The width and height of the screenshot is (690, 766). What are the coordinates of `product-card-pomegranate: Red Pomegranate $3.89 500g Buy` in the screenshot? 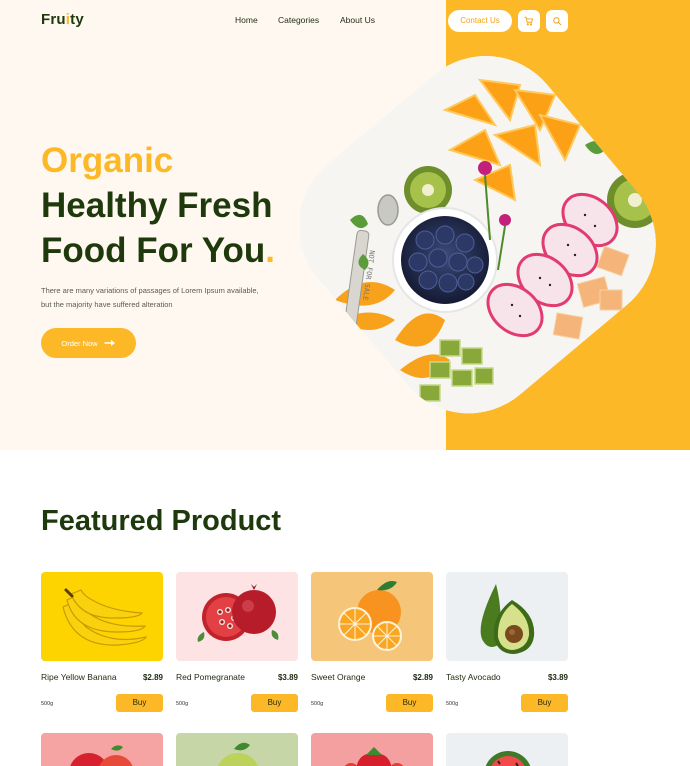 It's located at (237, 642).